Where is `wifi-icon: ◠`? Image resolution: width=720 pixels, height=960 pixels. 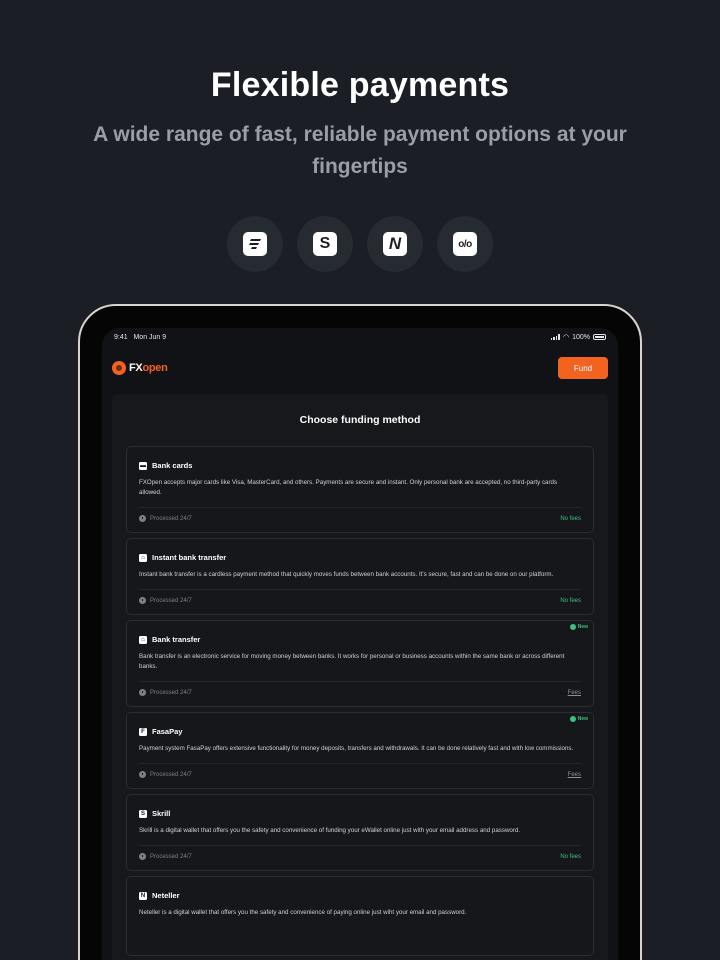
wifi-icon: ◠ is located at coordinates (566, 337).